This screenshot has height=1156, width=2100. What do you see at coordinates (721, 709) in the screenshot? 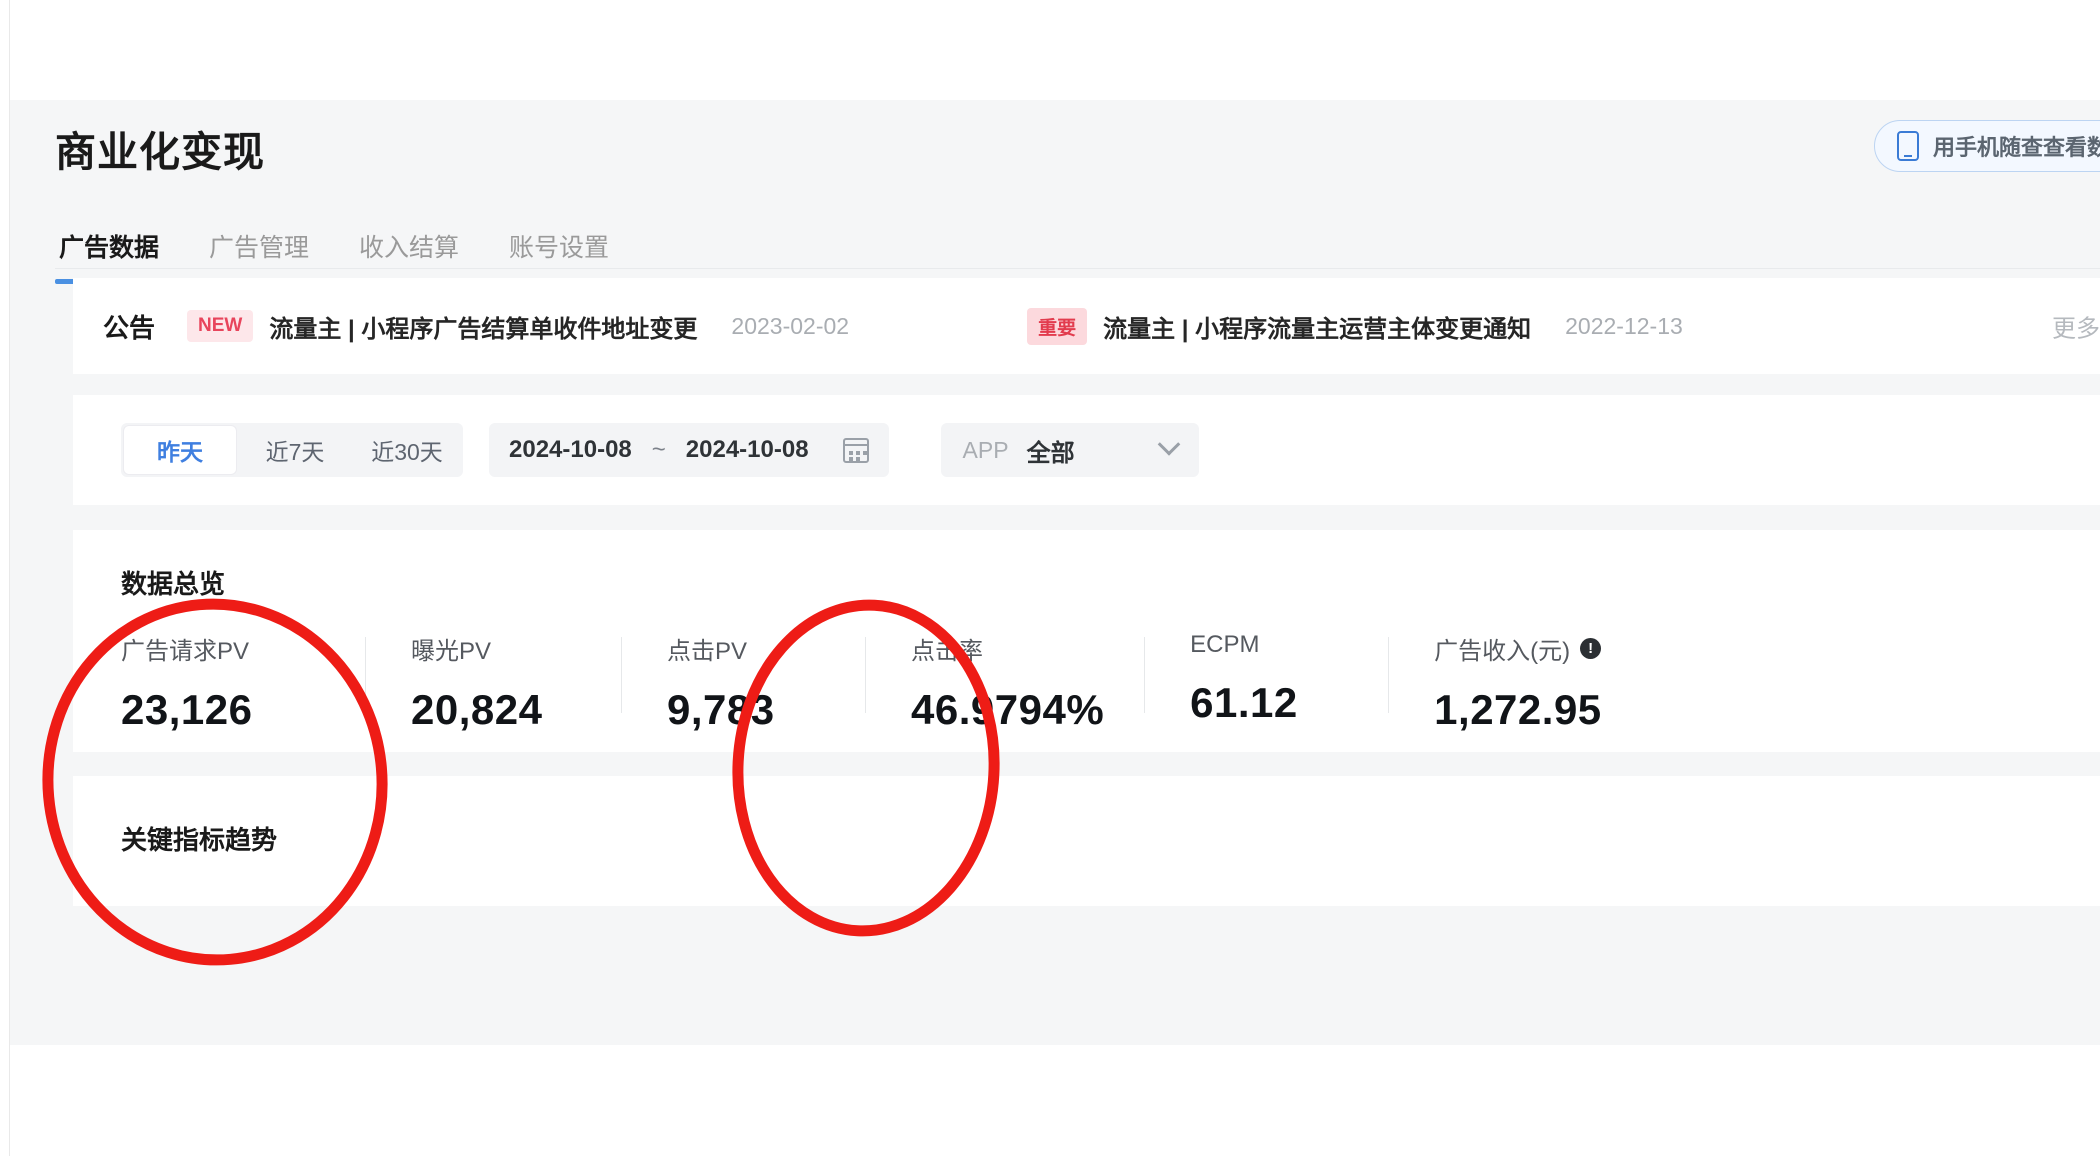
I see `metric-value: 9,783` at bounding box center [721, 709].